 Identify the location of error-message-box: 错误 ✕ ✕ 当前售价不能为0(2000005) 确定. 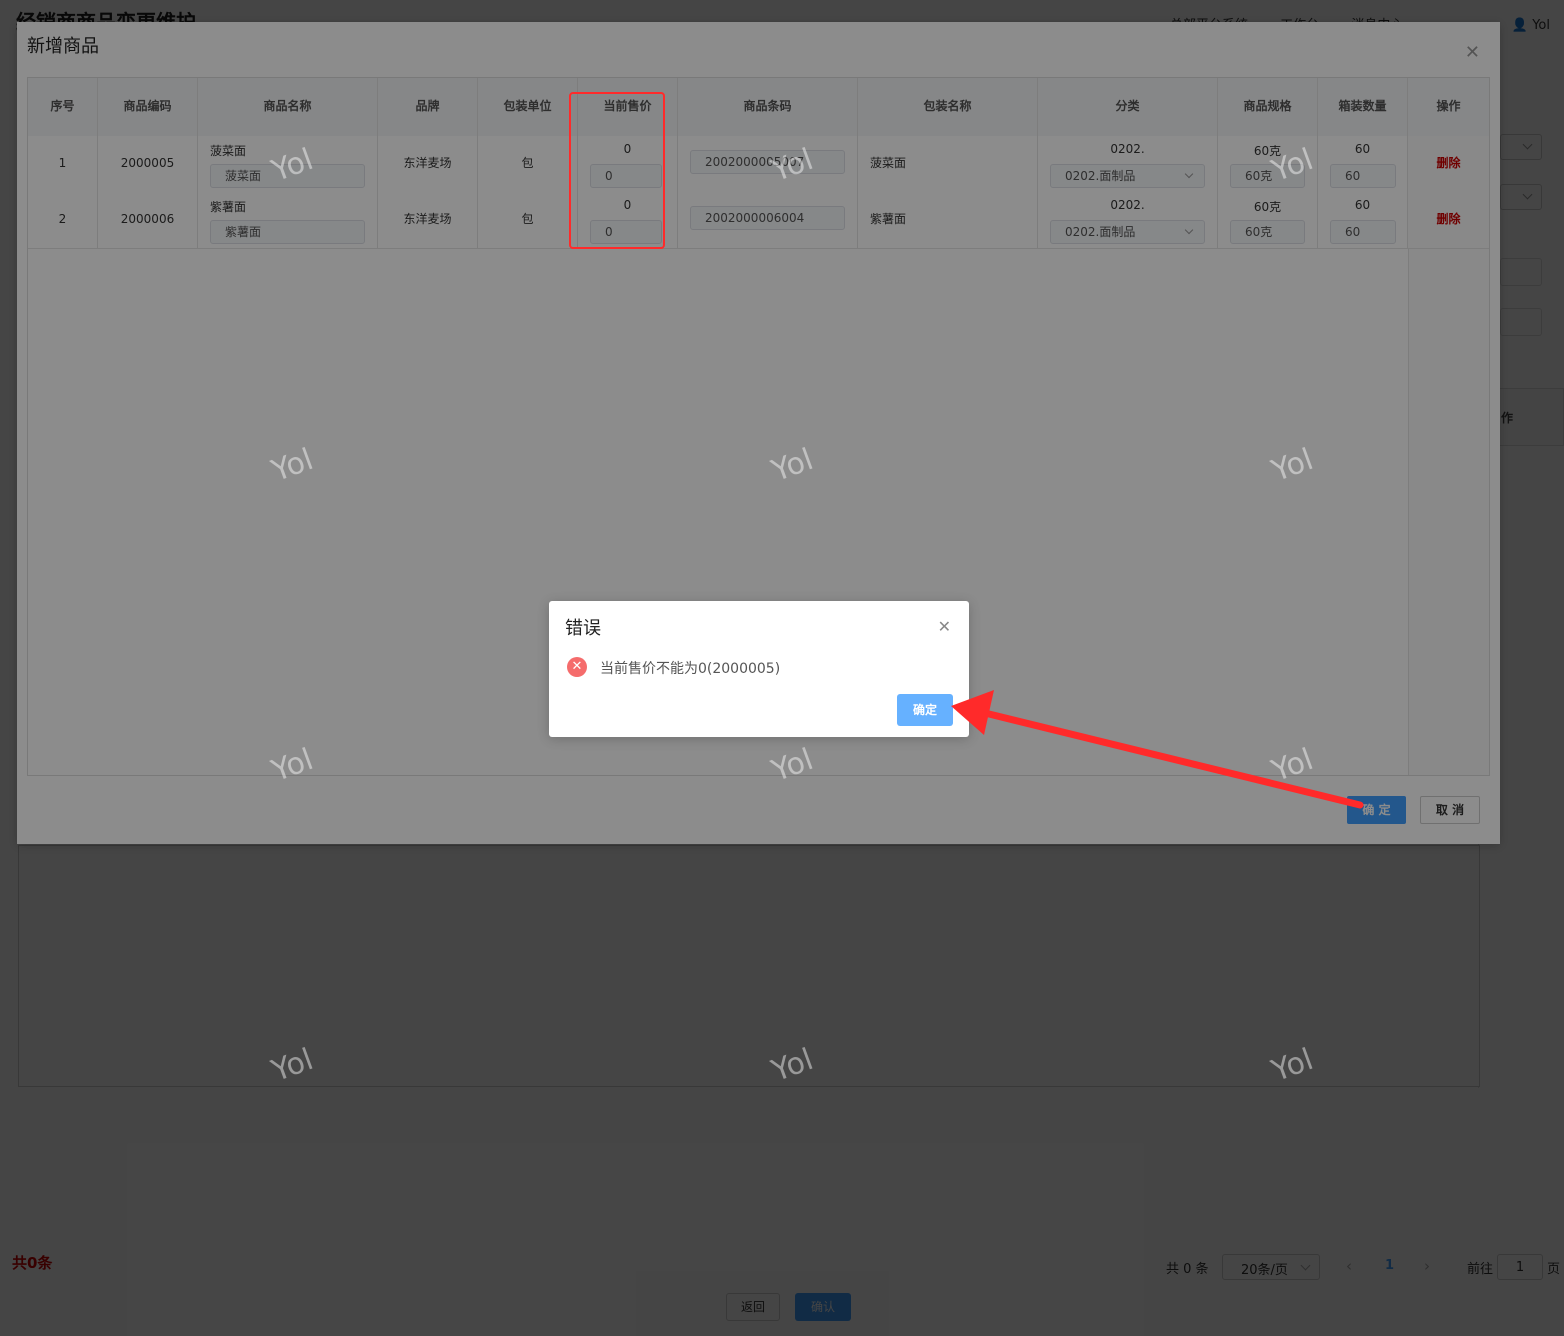
(759, 669).